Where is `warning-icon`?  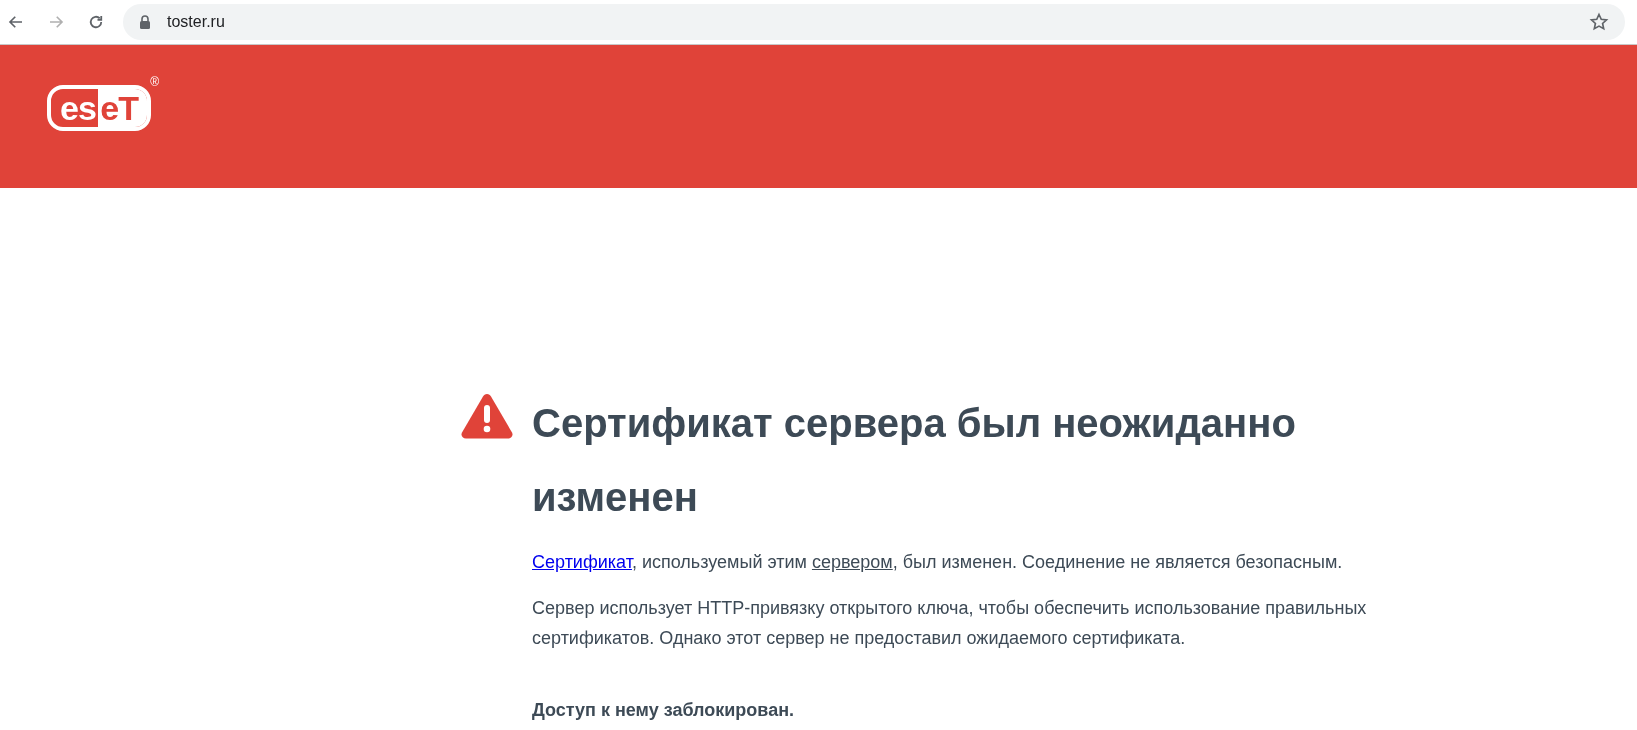 warning-icon is located at coordinates (487, 416).